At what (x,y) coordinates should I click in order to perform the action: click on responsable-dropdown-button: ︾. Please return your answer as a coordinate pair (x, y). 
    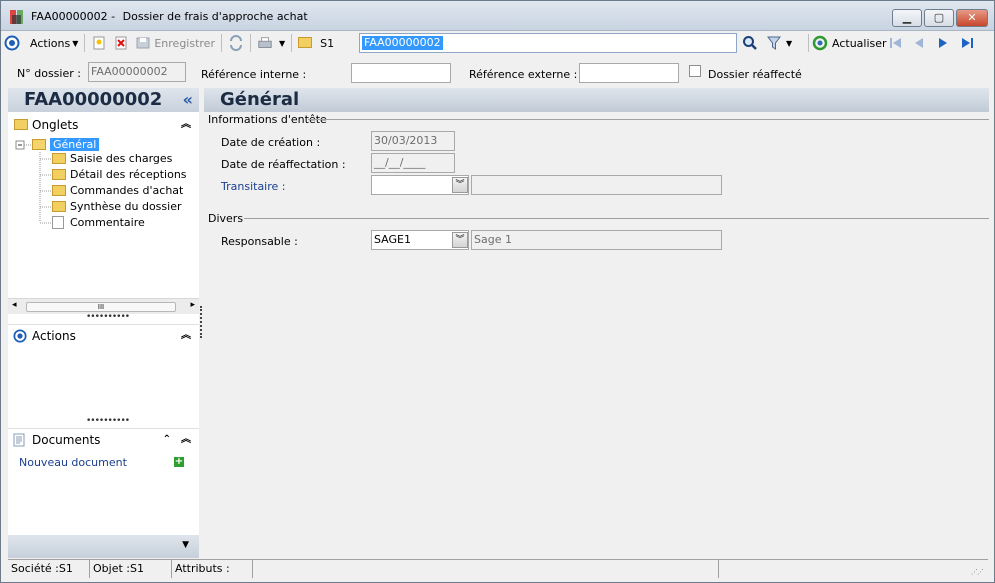
    Looking at the image, I should click on (460, 240).